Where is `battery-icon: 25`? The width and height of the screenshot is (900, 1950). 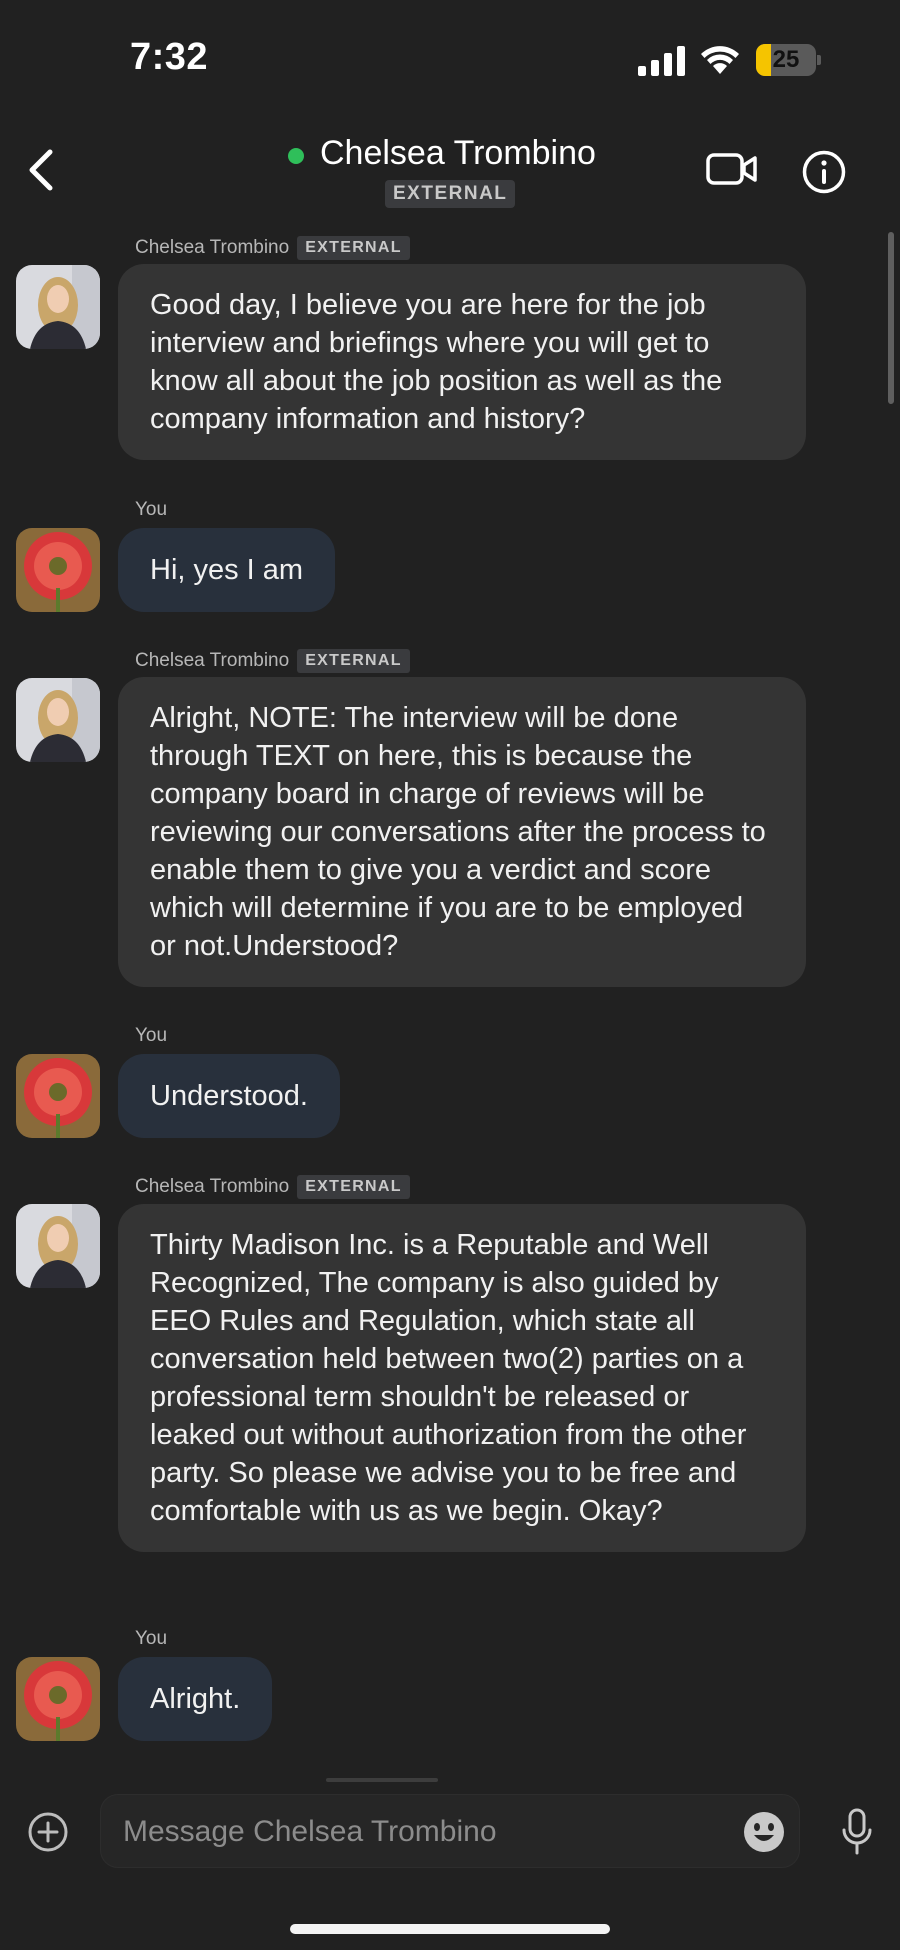 battery-icon: 25 is located at coordinates (789, 60).